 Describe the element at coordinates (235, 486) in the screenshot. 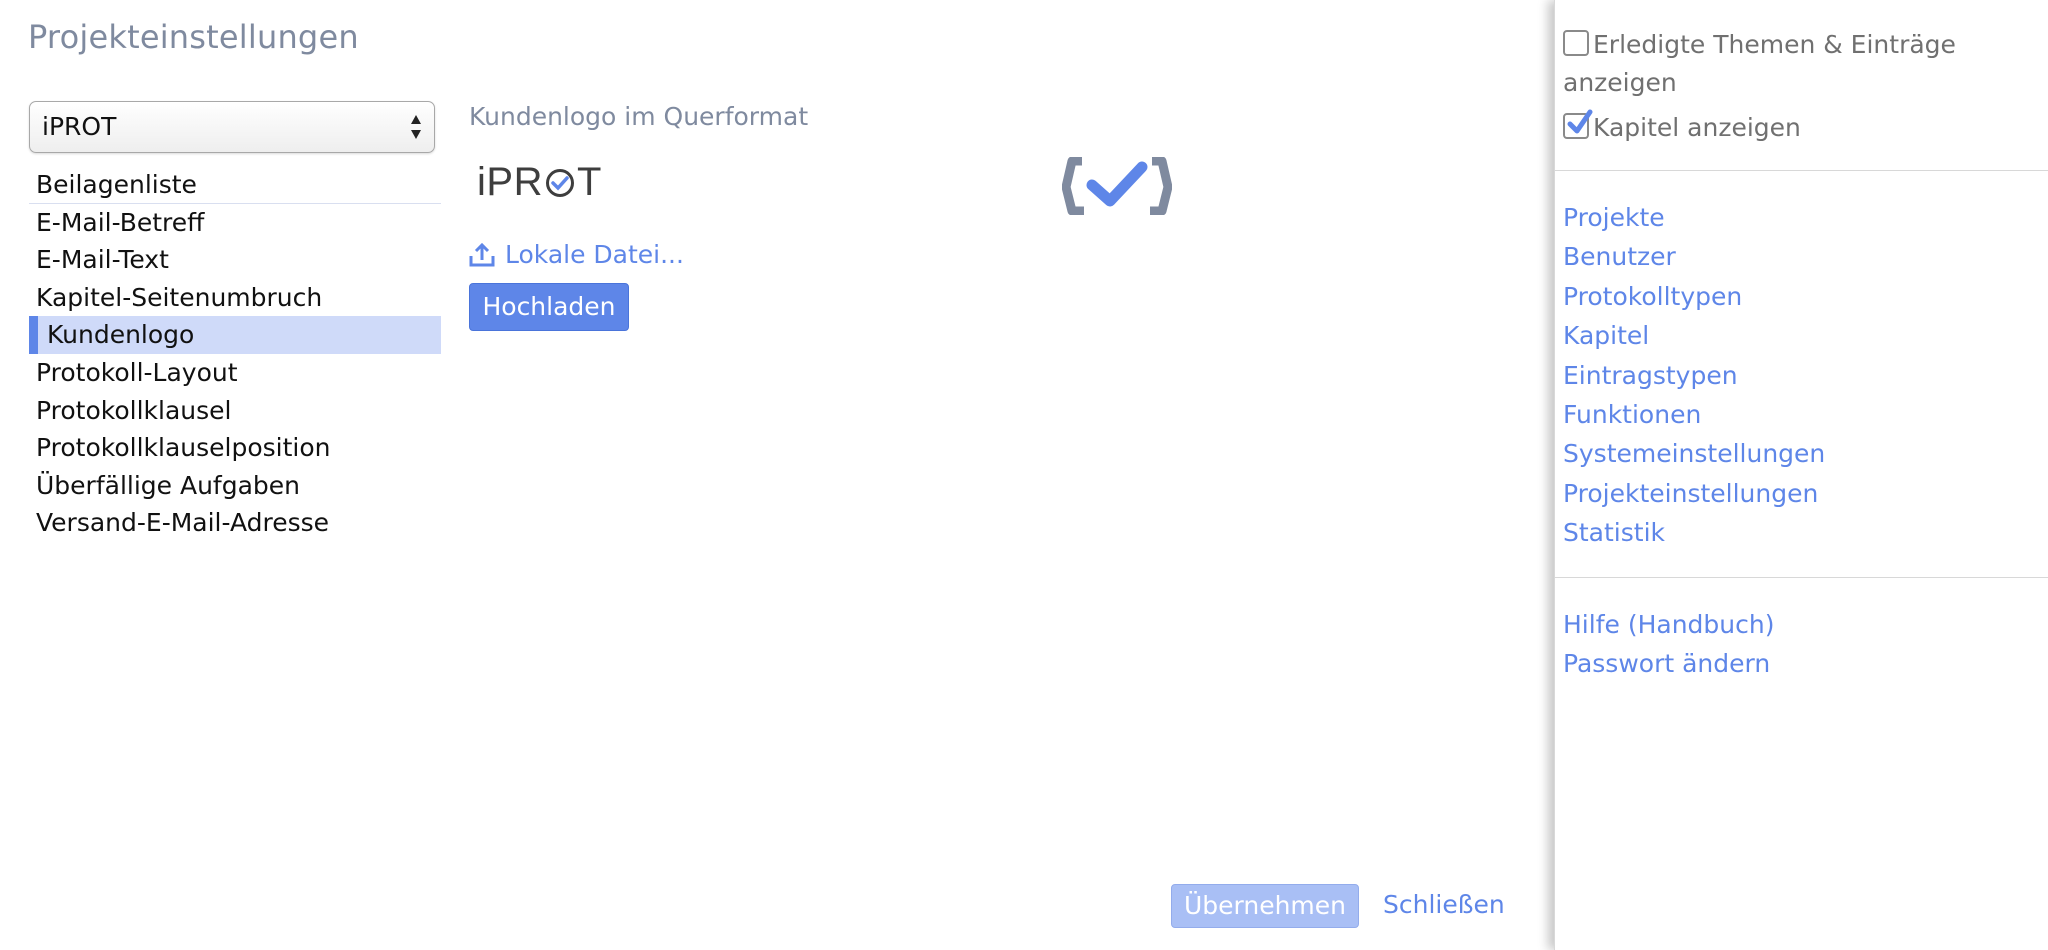

I see `settings-item-ueberfaellige-aufgaben: Überfällige Aufgaben` at that location.